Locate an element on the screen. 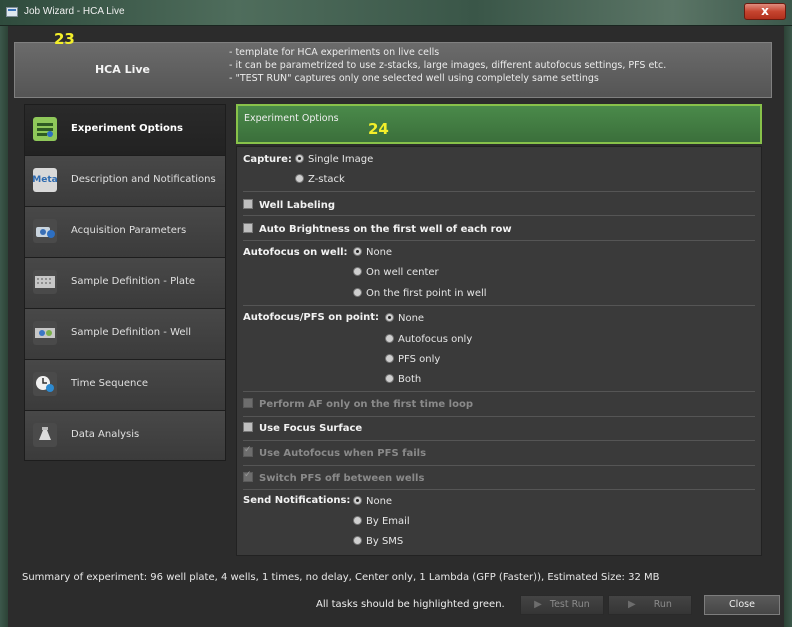  option-label: By SMS is located at coordinates (385, 541).